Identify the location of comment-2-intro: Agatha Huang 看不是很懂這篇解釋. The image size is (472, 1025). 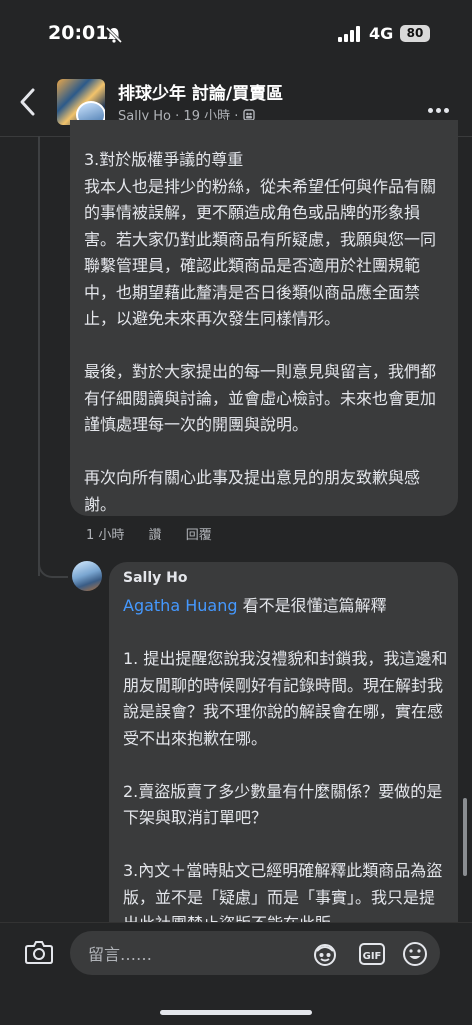
(285, 606).